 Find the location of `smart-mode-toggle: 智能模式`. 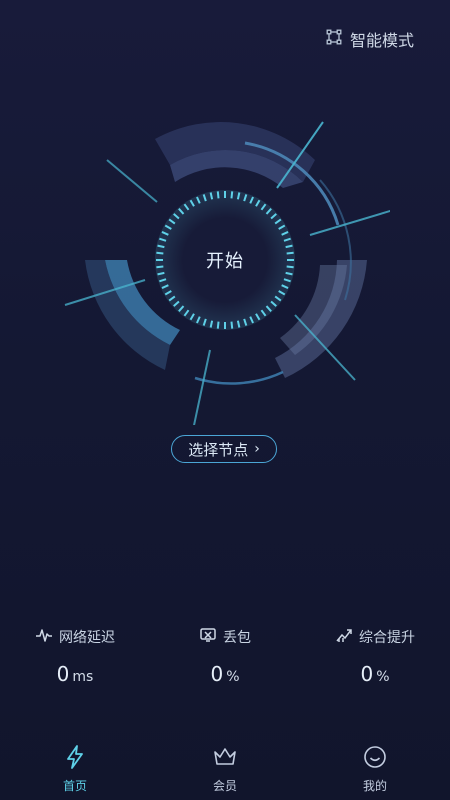

smart-mode-toggle: 智能模式 is located at coordinates (370, 39).